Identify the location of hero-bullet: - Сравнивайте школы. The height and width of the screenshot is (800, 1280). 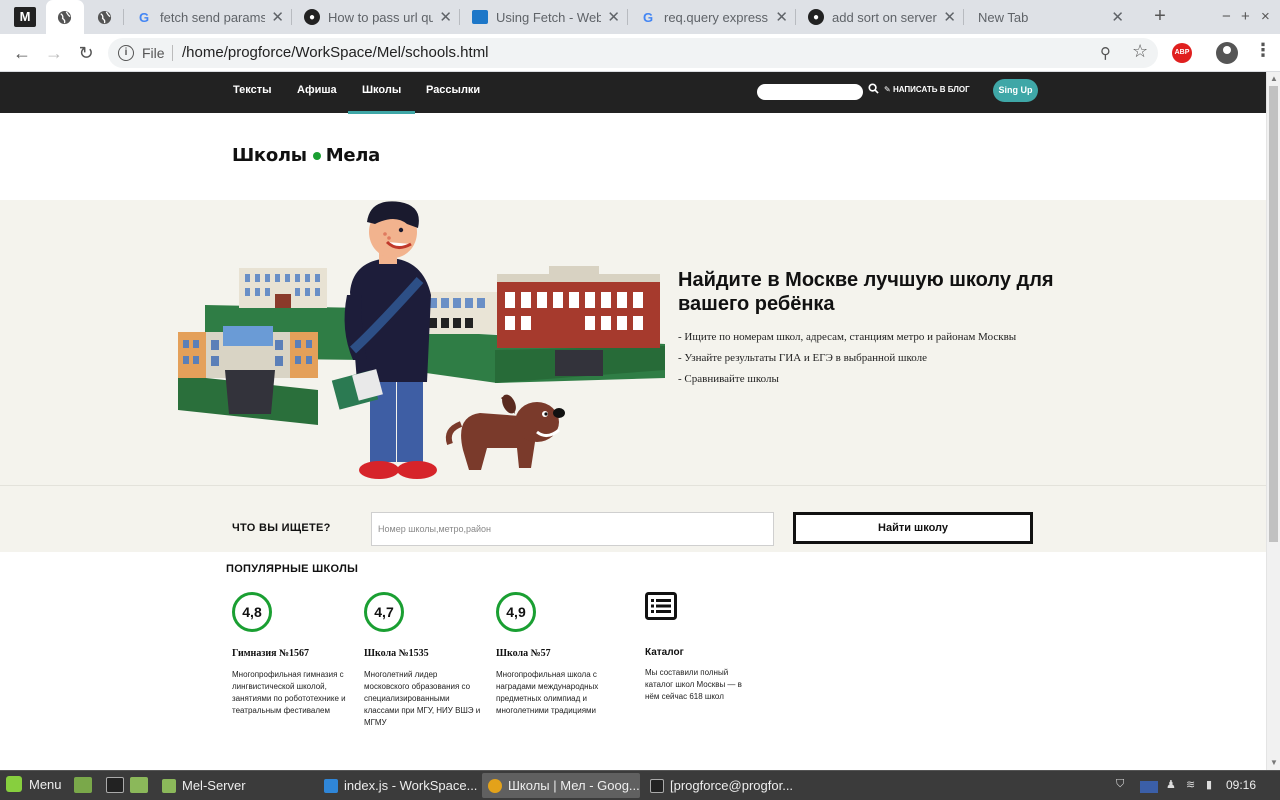
(728, 379).